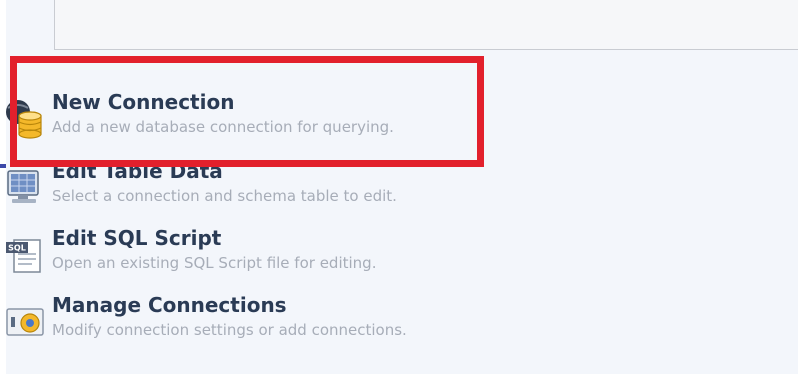  What do you see at coordinates (137, 171) in the screenshot?
I see `task-title: Edit Table Data` at bounding box center [137, 171].